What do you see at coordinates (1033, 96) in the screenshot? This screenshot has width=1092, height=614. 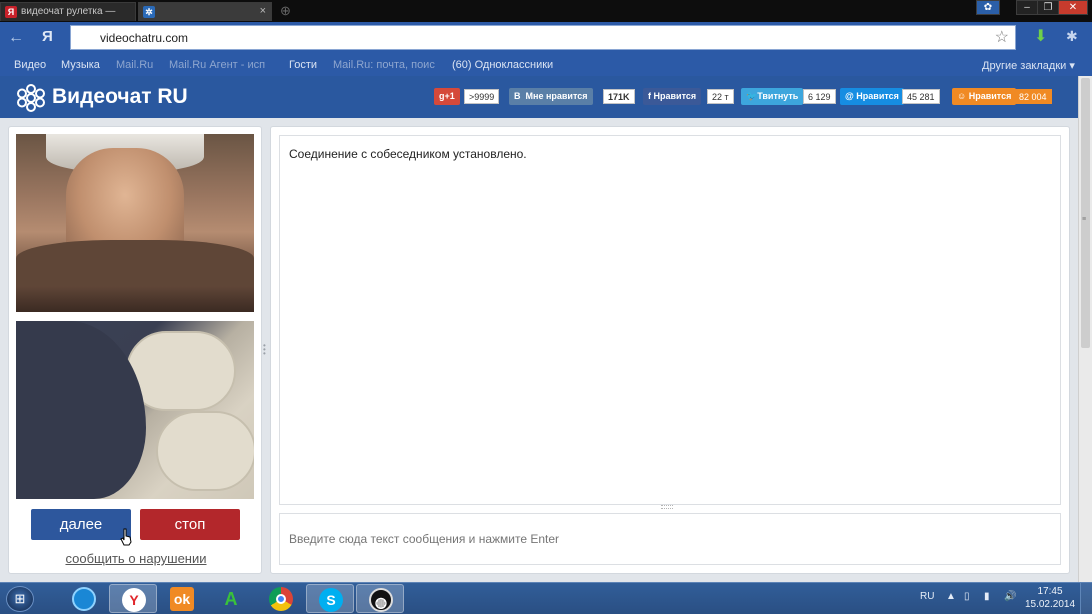 I see `ok-count: 82 004` at bounding box center [1033, 96].